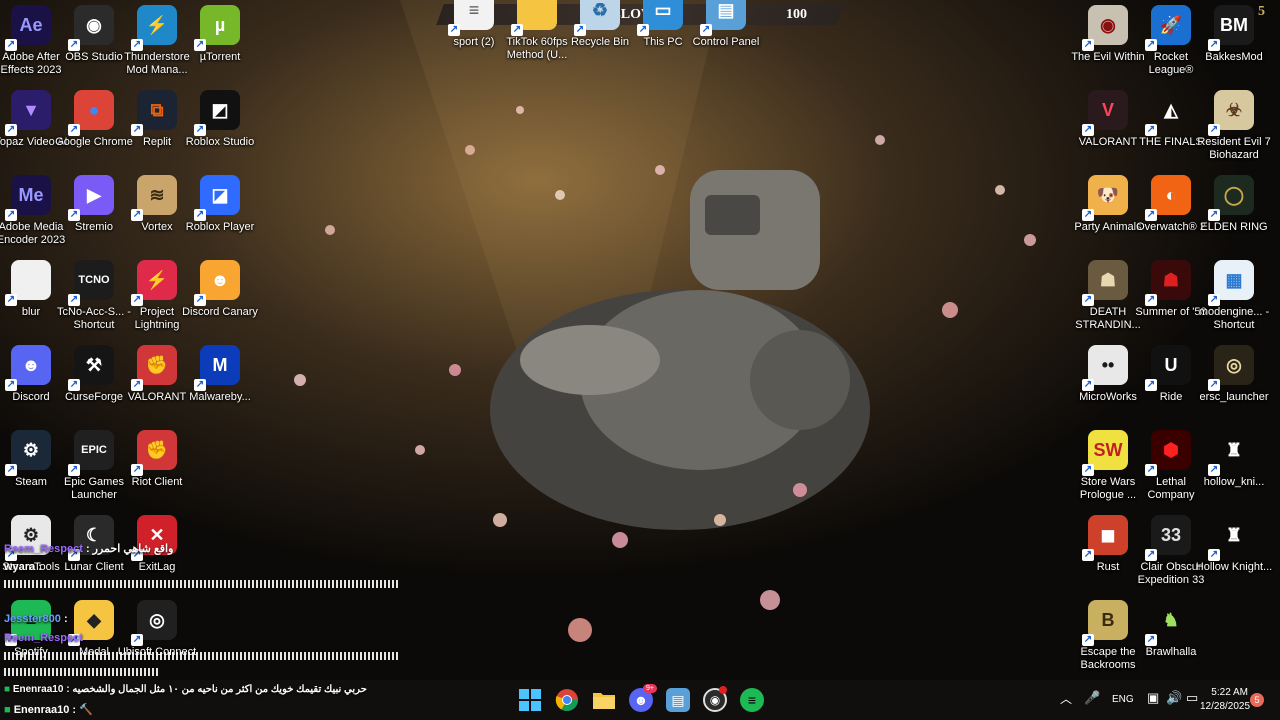 The height and width of the screenshot is (720, 1280). I want to click on photos-icon: ▤, so click(678, 700).